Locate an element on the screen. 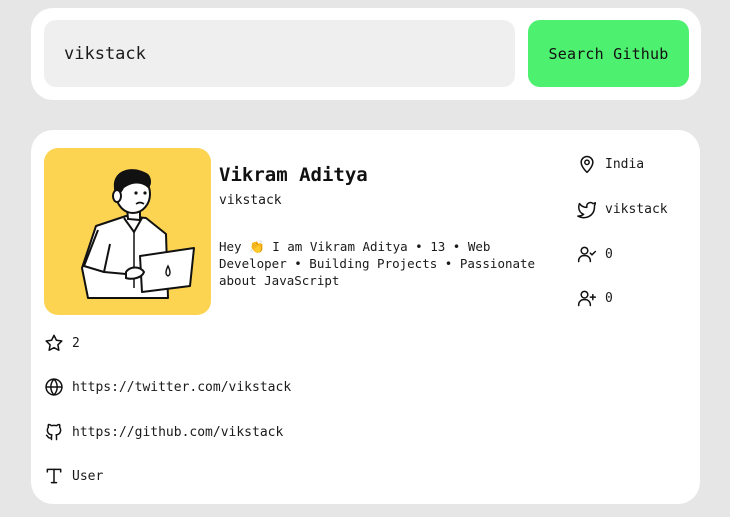 This screenshot has height=517, width=730. location-item: India is located at coordinates (610, 164).